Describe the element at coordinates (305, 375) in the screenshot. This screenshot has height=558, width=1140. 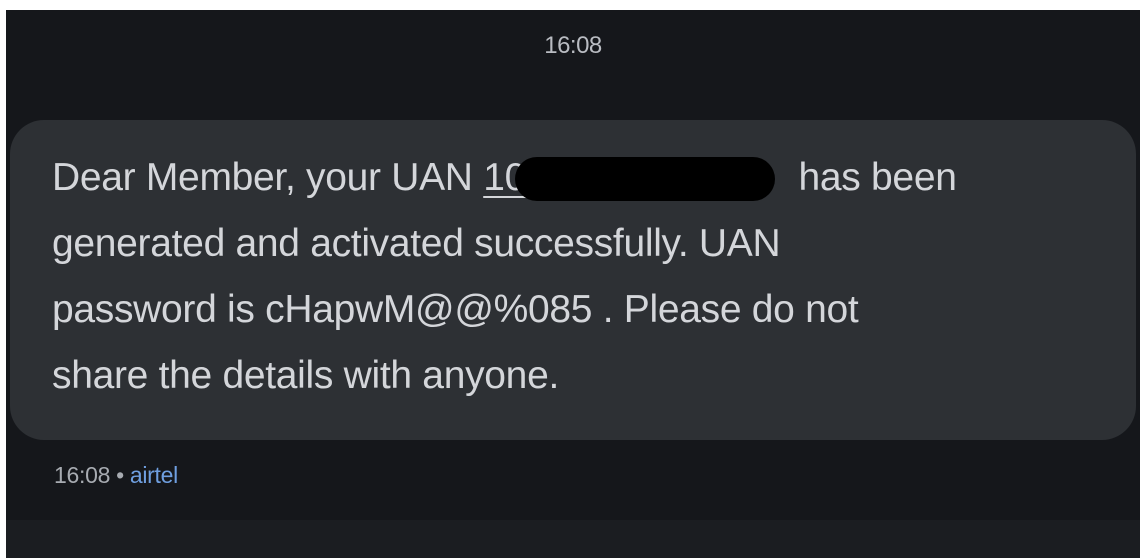
I see `message-line-4: share the details with anyone.` at that location.